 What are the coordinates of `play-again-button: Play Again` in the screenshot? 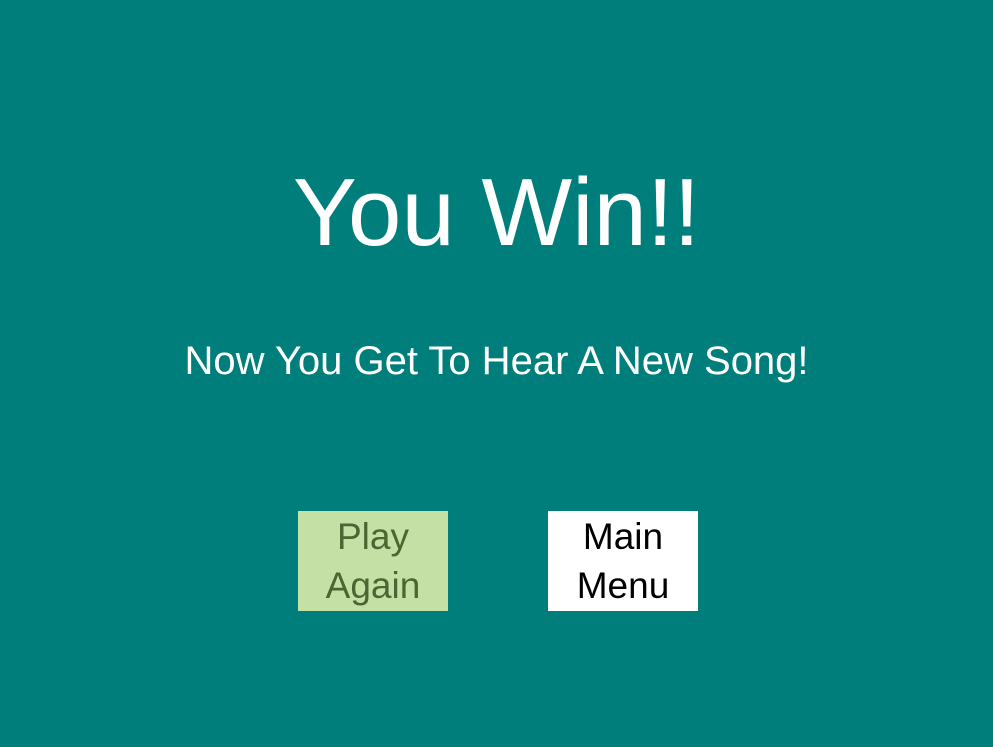 It's located at (373, 561).